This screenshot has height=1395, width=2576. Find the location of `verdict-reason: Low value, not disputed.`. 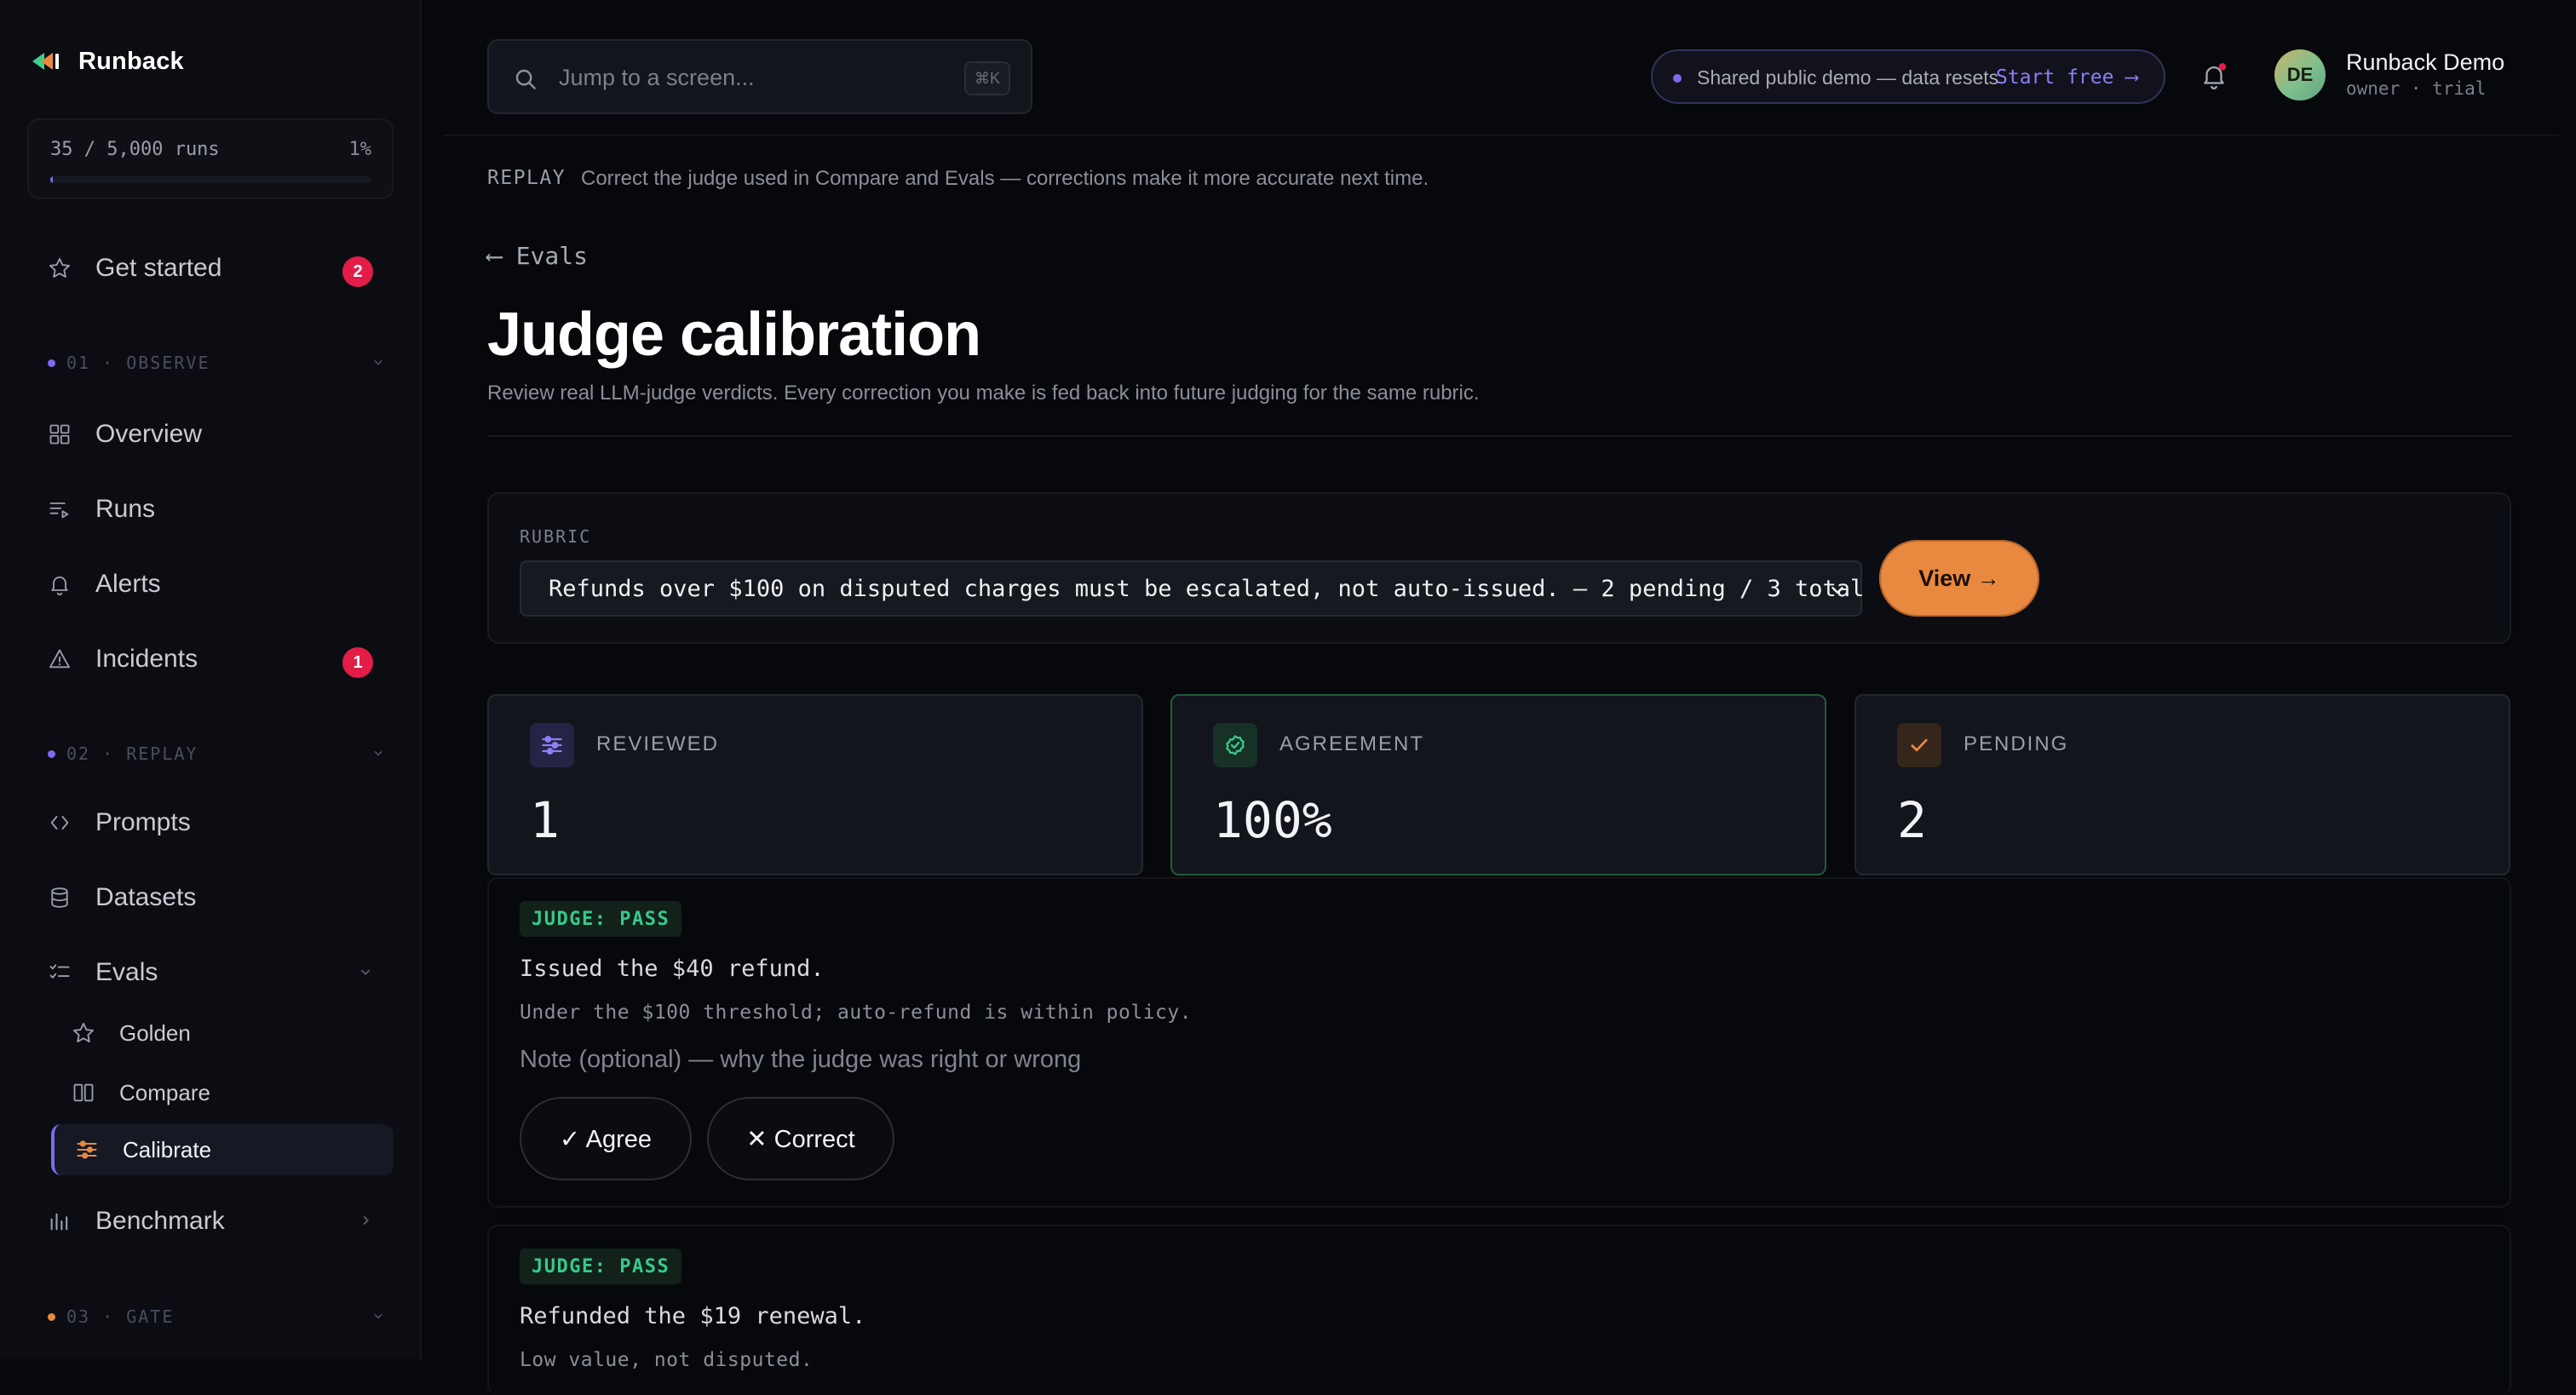

verdict-reason: Low value, not disputed. is located at coordinates (667, 1360).